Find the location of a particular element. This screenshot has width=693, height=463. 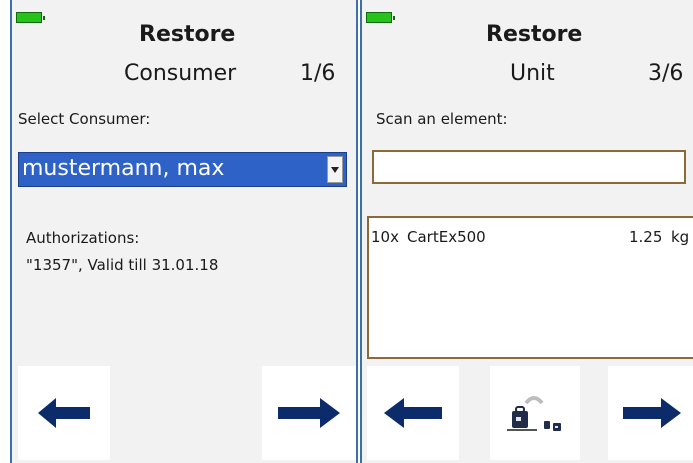

chevron-down-icon is located at coordinates (335, 169).